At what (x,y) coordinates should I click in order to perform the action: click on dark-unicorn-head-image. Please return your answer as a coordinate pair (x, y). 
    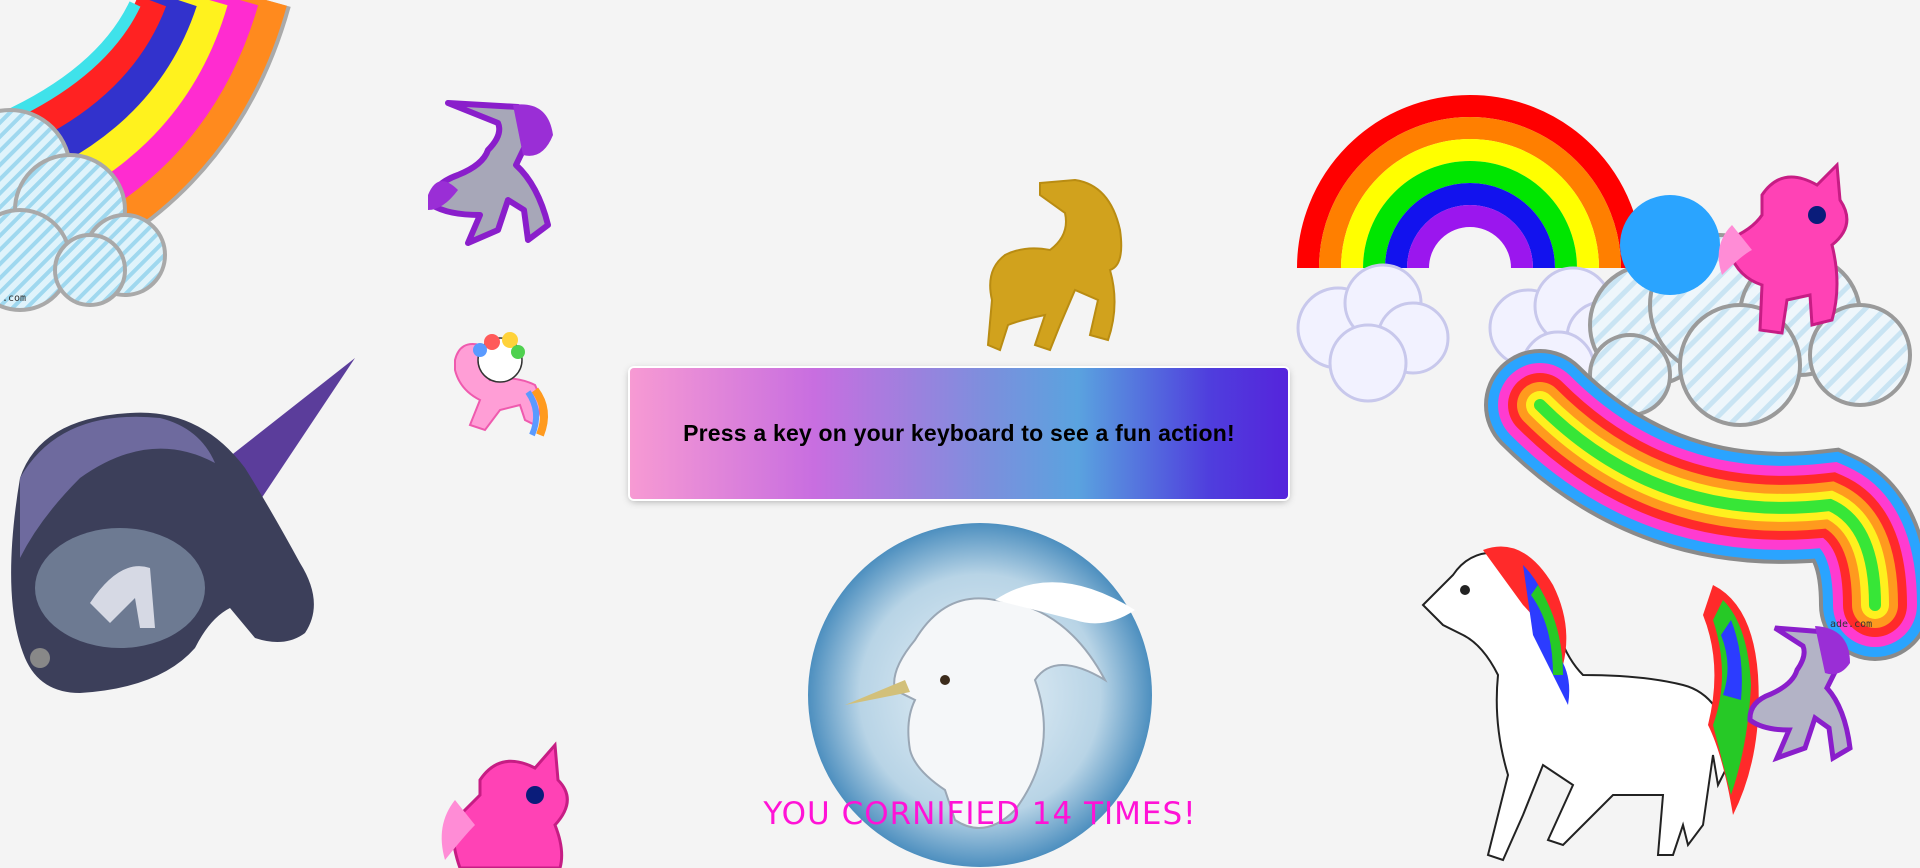
    Looking at the image, I should click on (180, 525).